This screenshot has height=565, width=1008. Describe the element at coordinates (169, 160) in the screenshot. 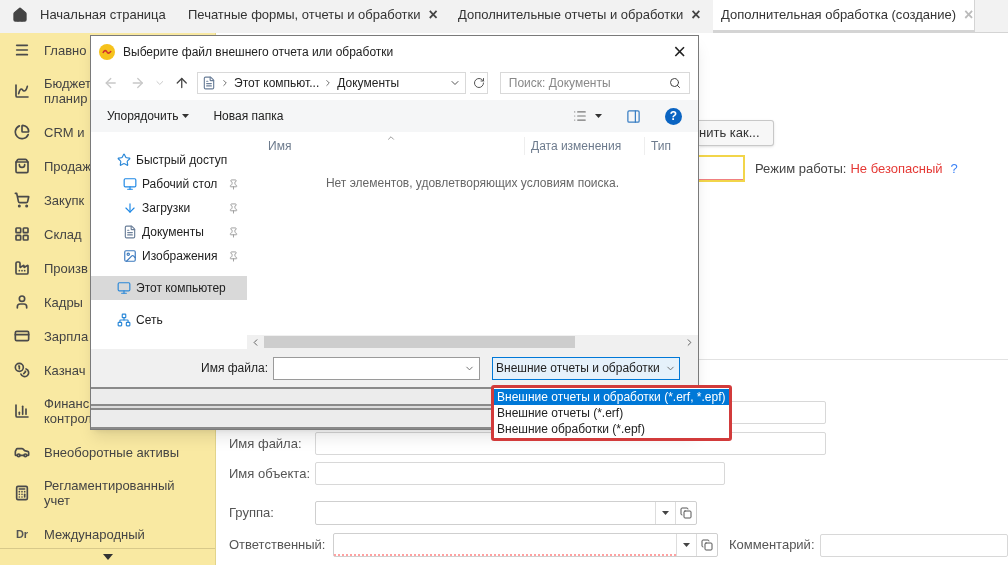

I see `nav-item: Быстрый доступ` at that location.